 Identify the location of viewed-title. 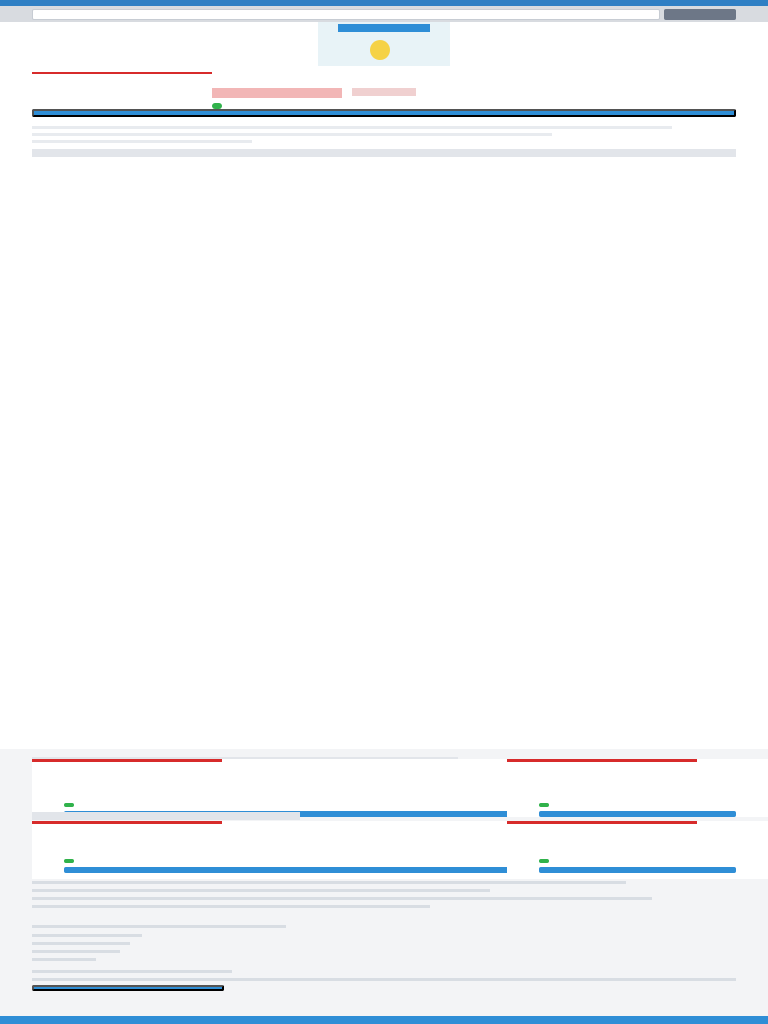
(166, 816).